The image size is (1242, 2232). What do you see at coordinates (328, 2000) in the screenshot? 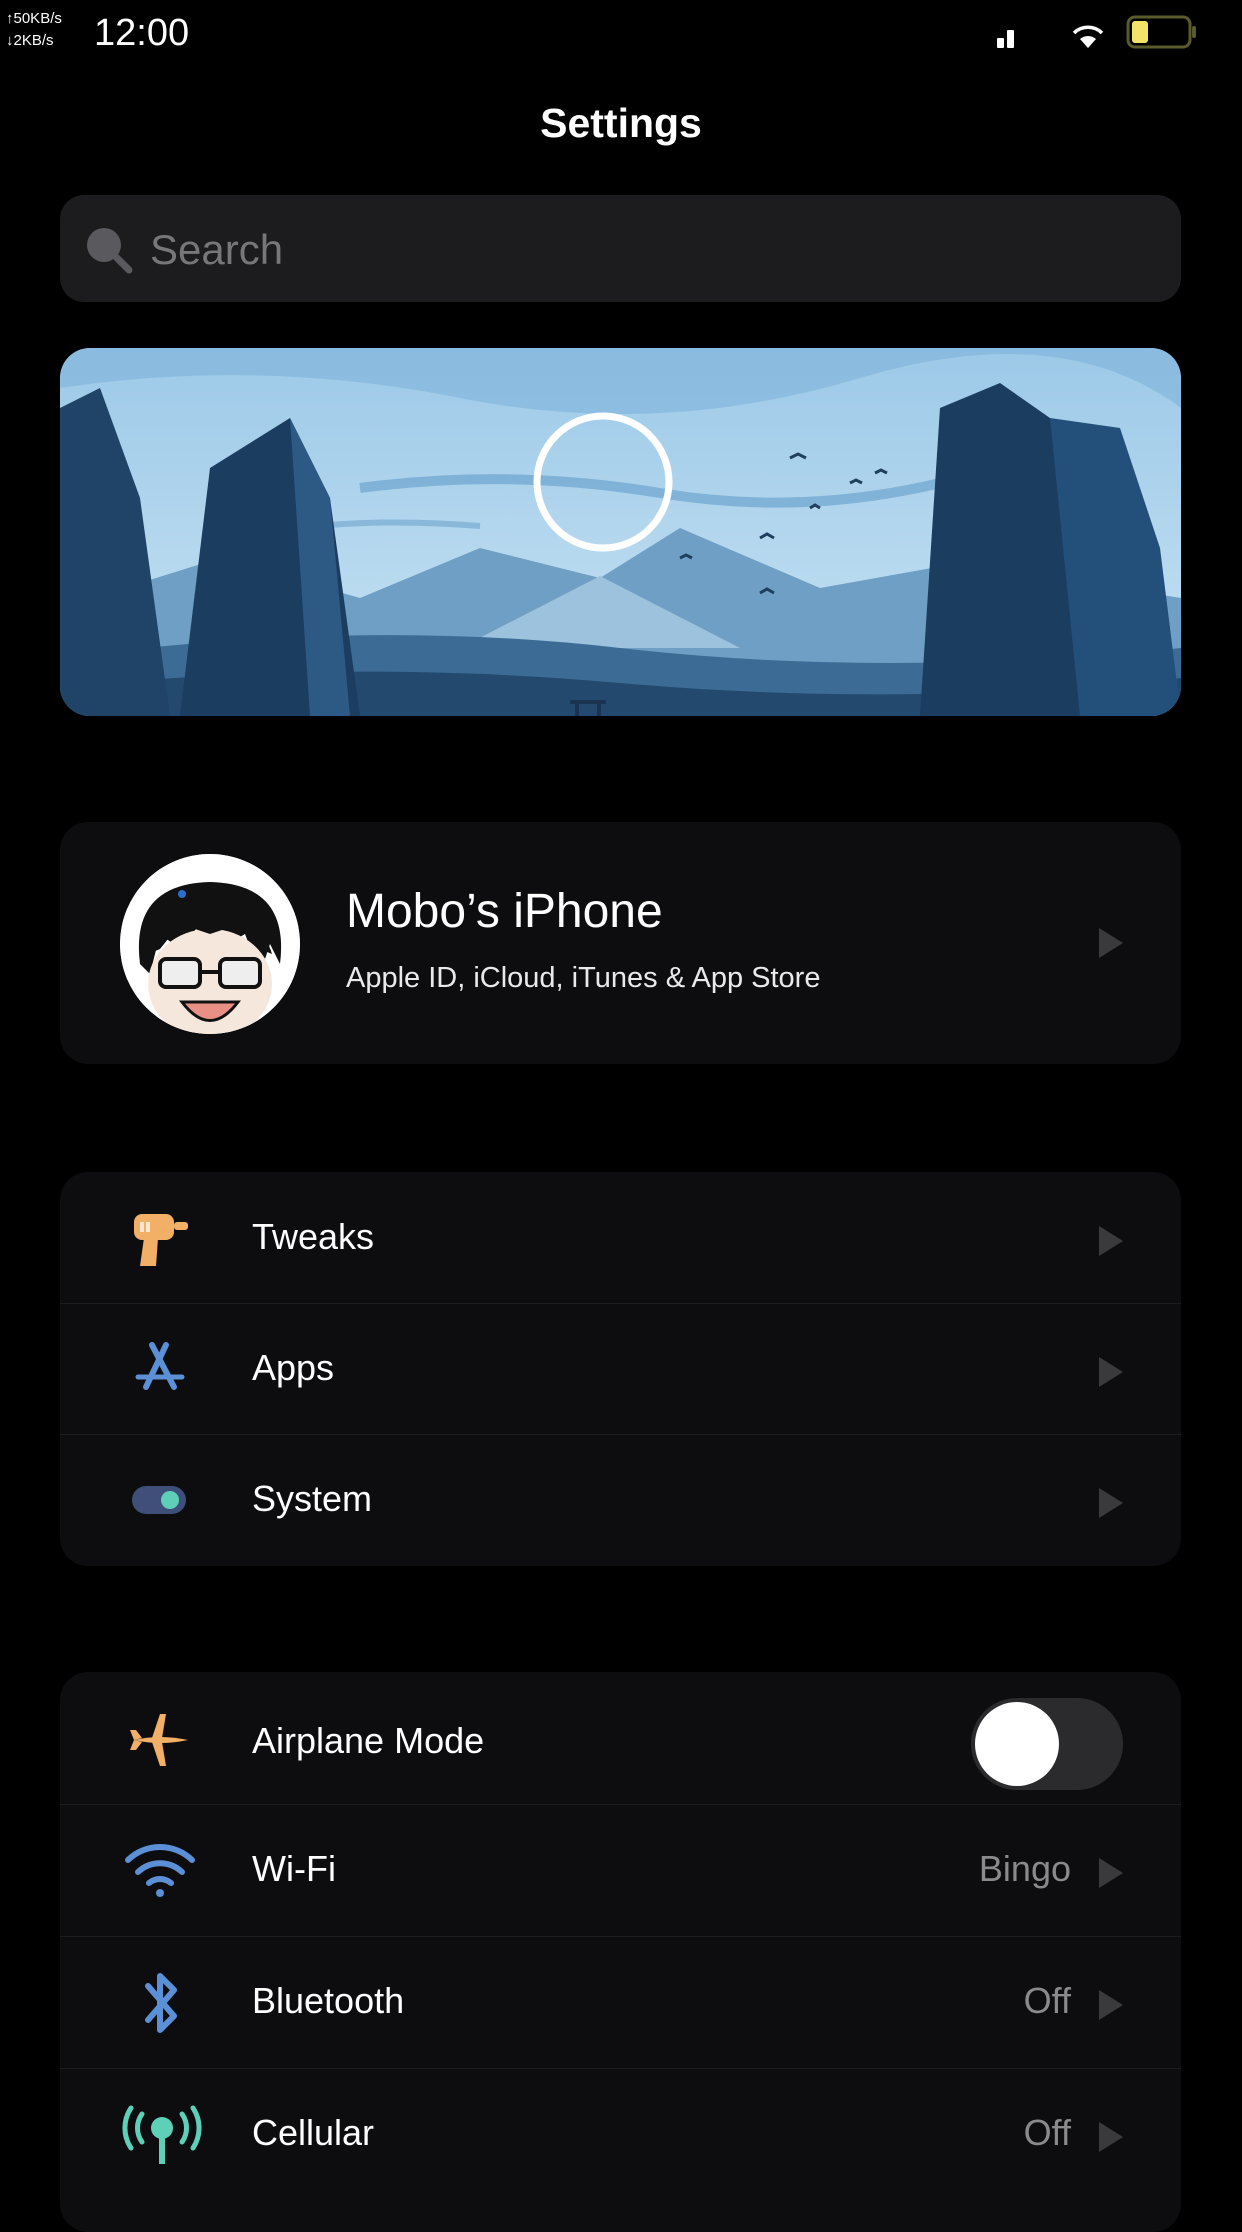
I see `settings-row-label: Bluetooth` at bounding box center [328, 2000].